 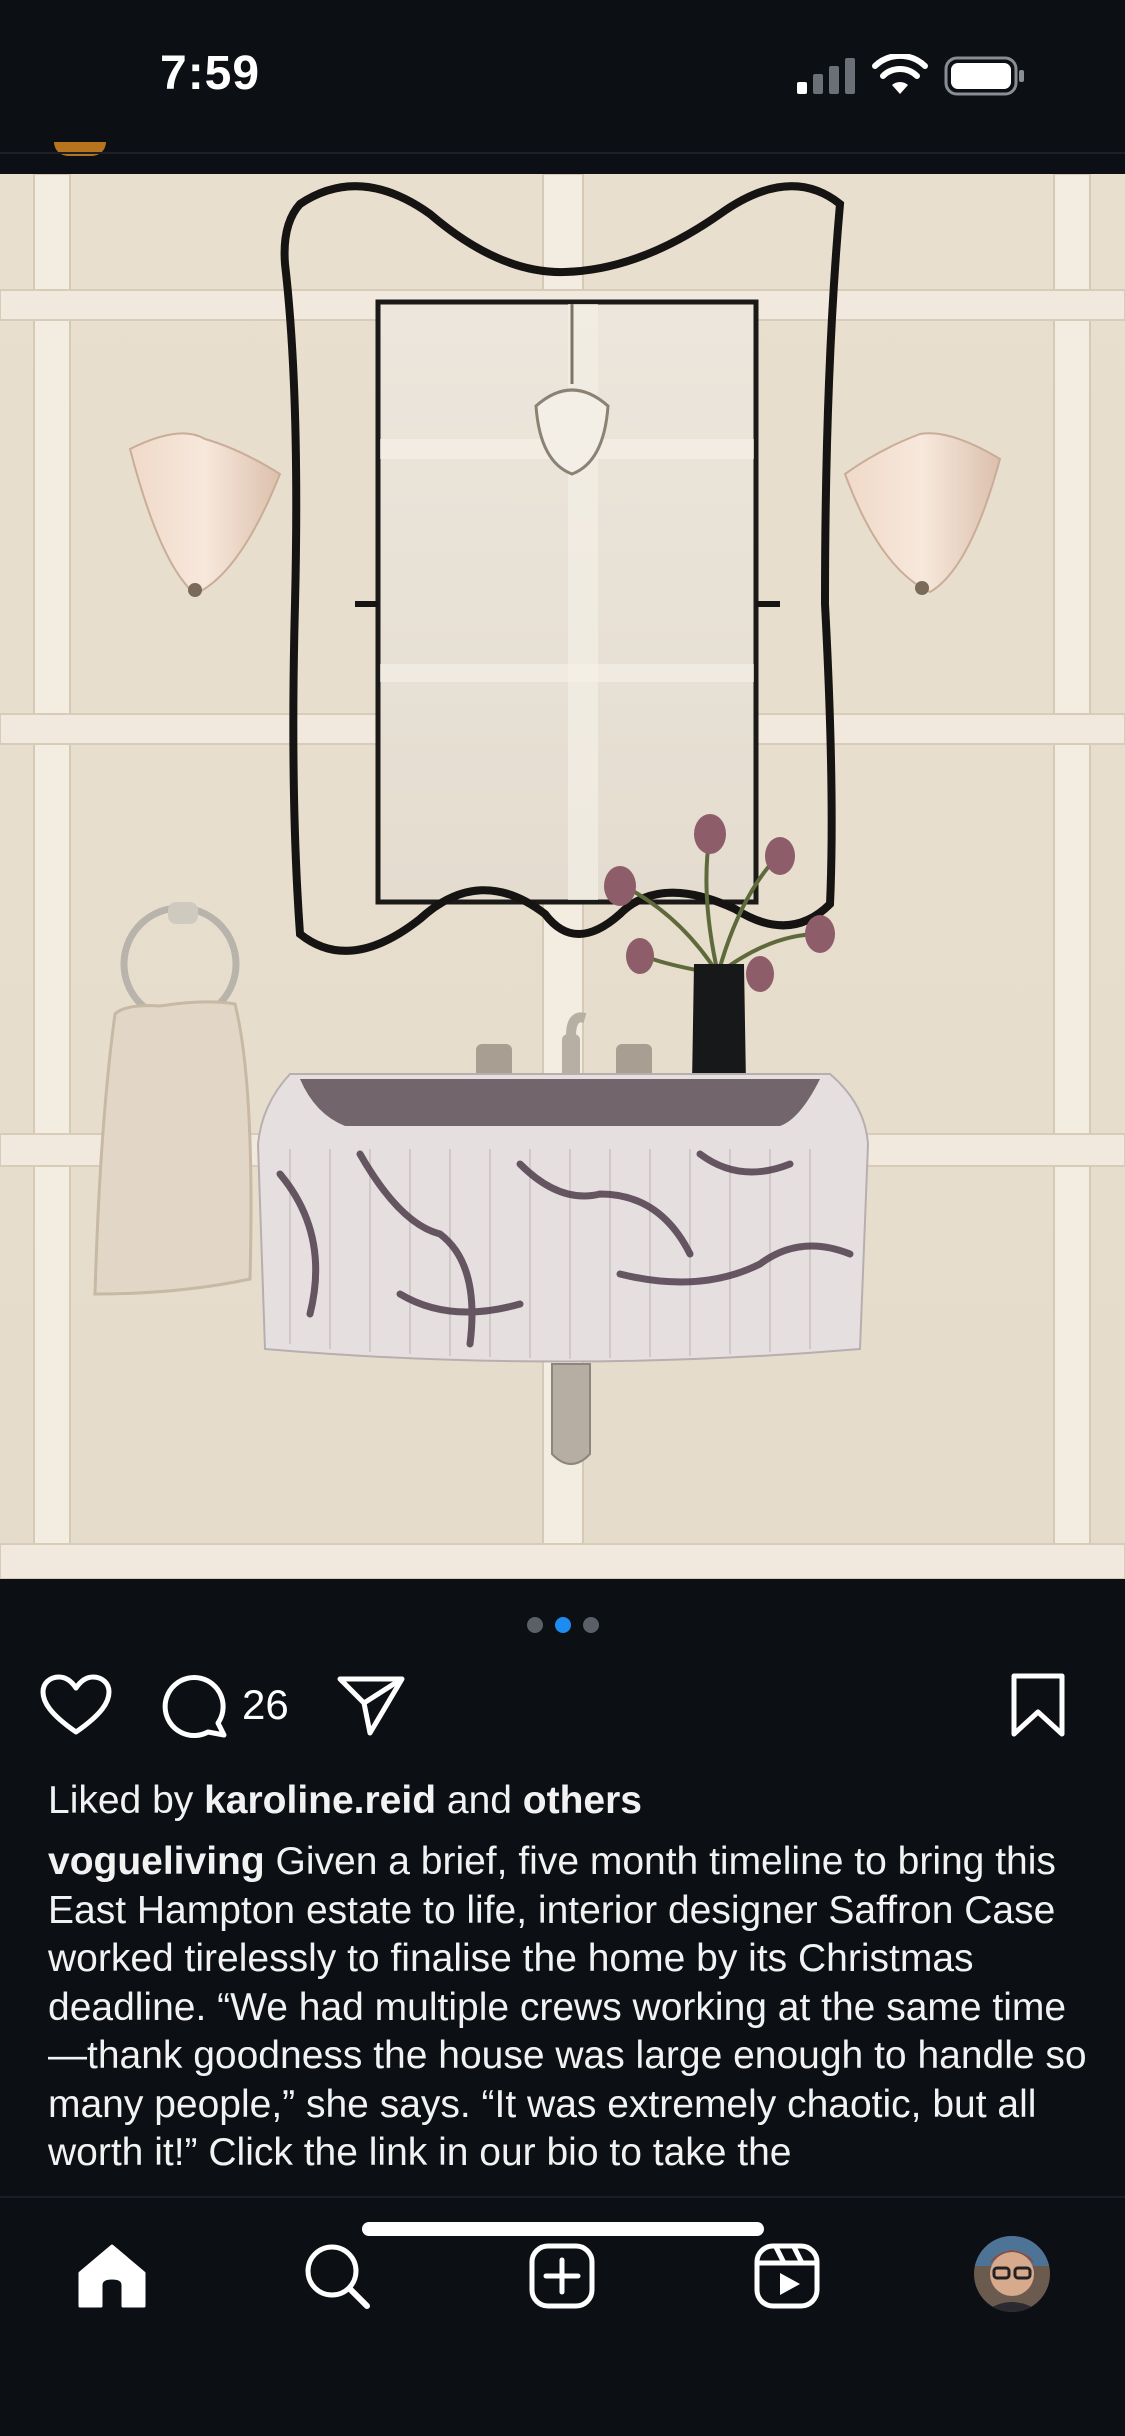 I want to click on caption-username: vogueliving, so click(x=156, y=1861).